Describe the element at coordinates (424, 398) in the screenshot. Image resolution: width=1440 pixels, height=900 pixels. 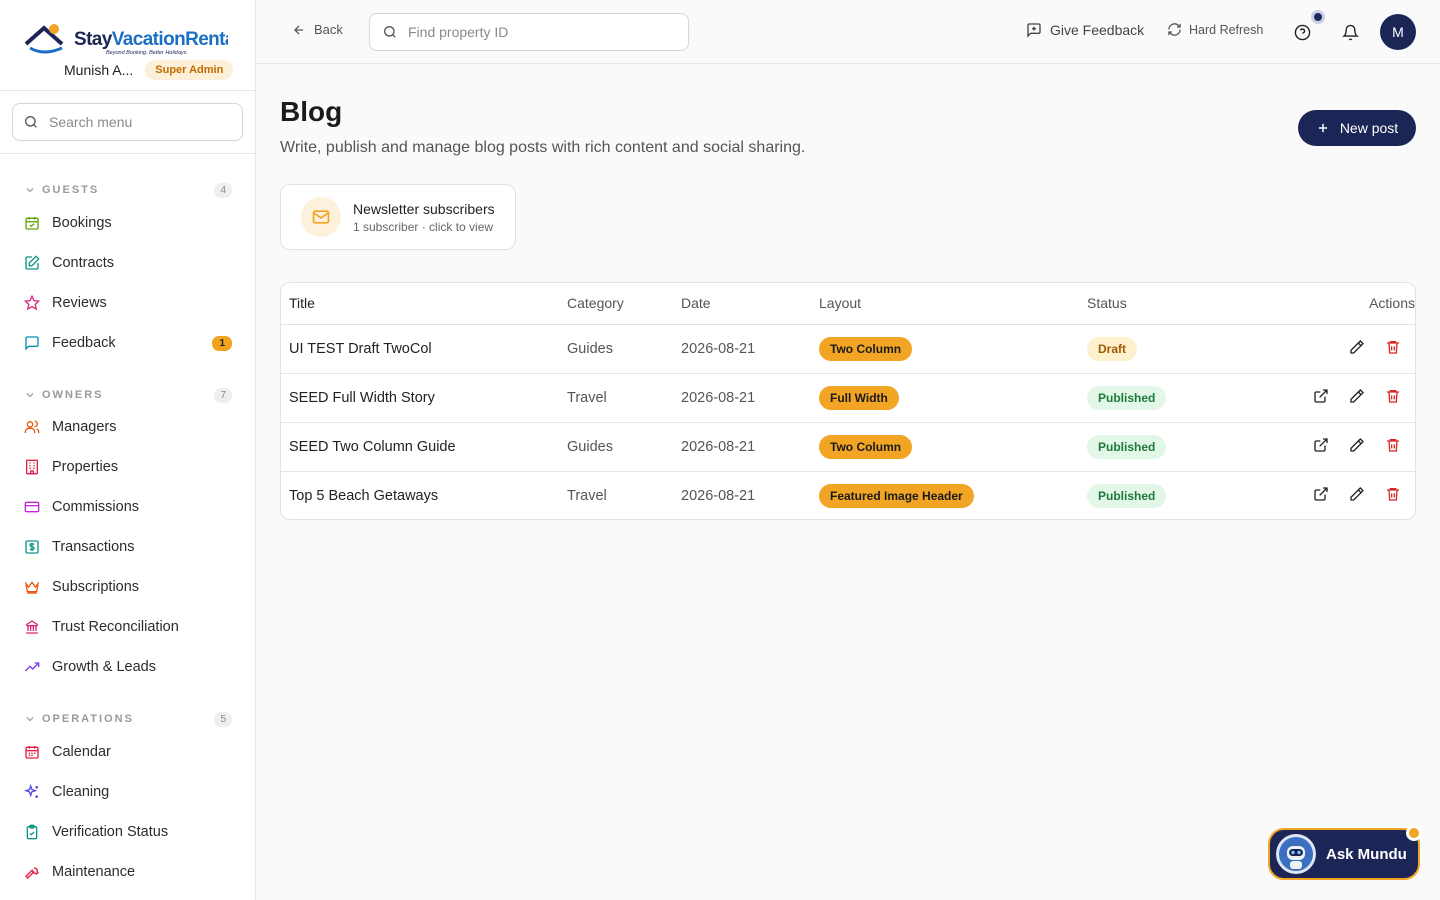
I see `post-title: SEED Full Width Story` at that location.